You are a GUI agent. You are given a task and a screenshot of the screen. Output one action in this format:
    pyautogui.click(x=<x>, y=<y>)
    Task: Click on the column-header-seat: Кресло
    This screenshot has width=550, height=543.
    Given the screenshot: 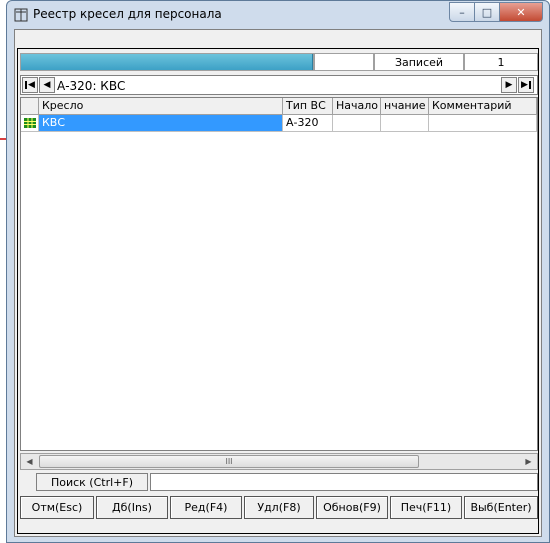 What is the action you would take?
    pyautogui.click(x=161, y=106)
    